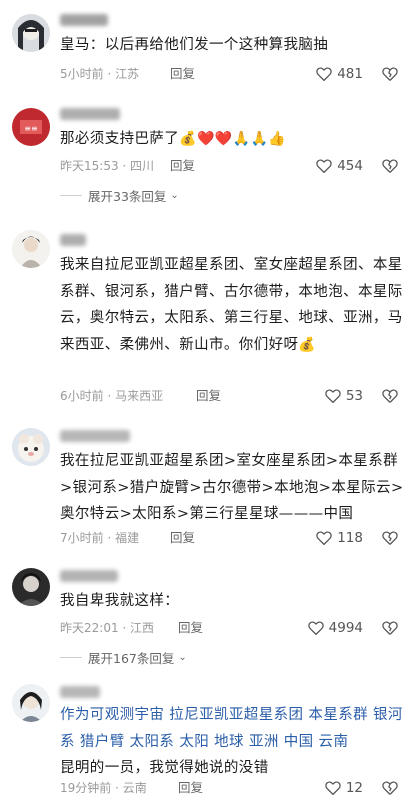  I want to click on comment-meta: 昨天22:01 · 江西 回复 4994, so click(233, 628).